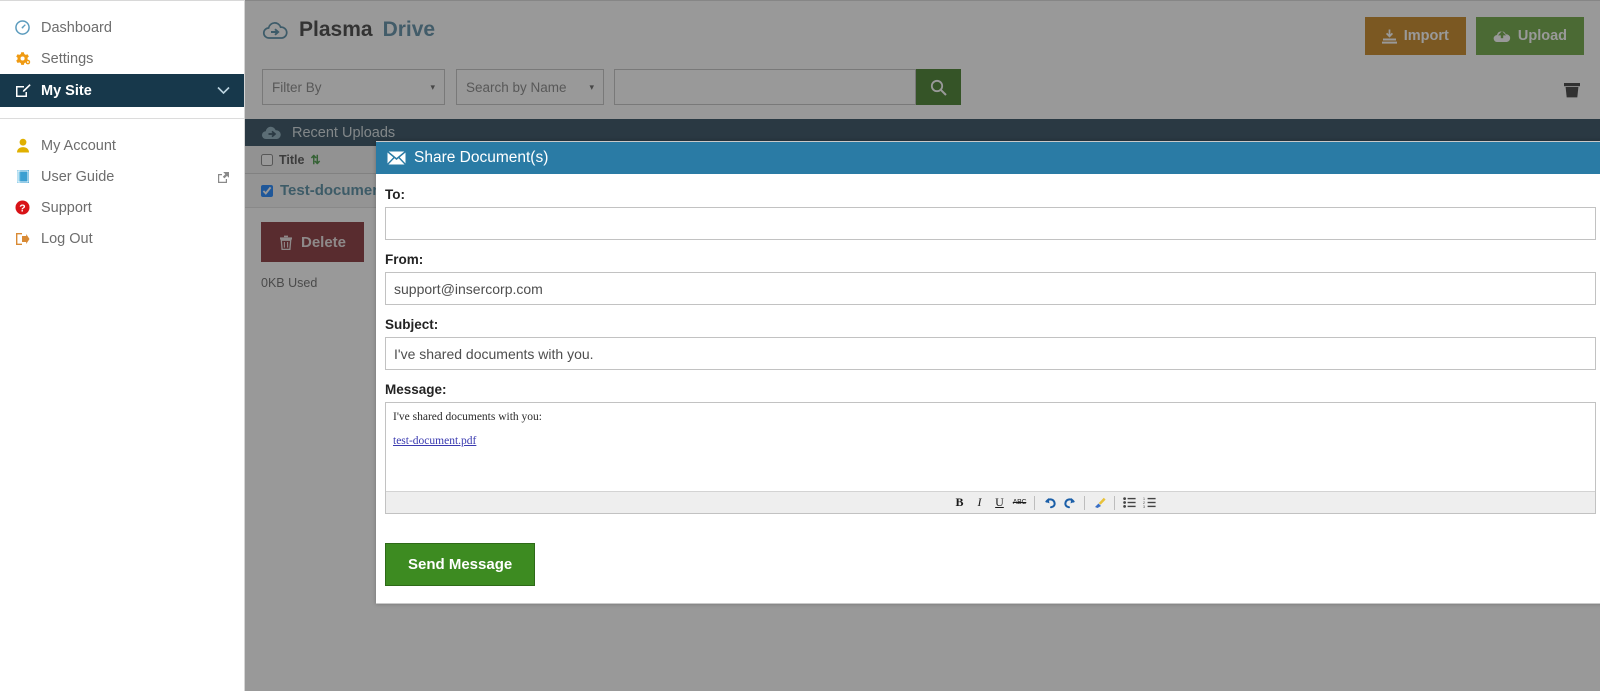  I want to click on strikethrough-icon: ABC, so click(1019, 502).